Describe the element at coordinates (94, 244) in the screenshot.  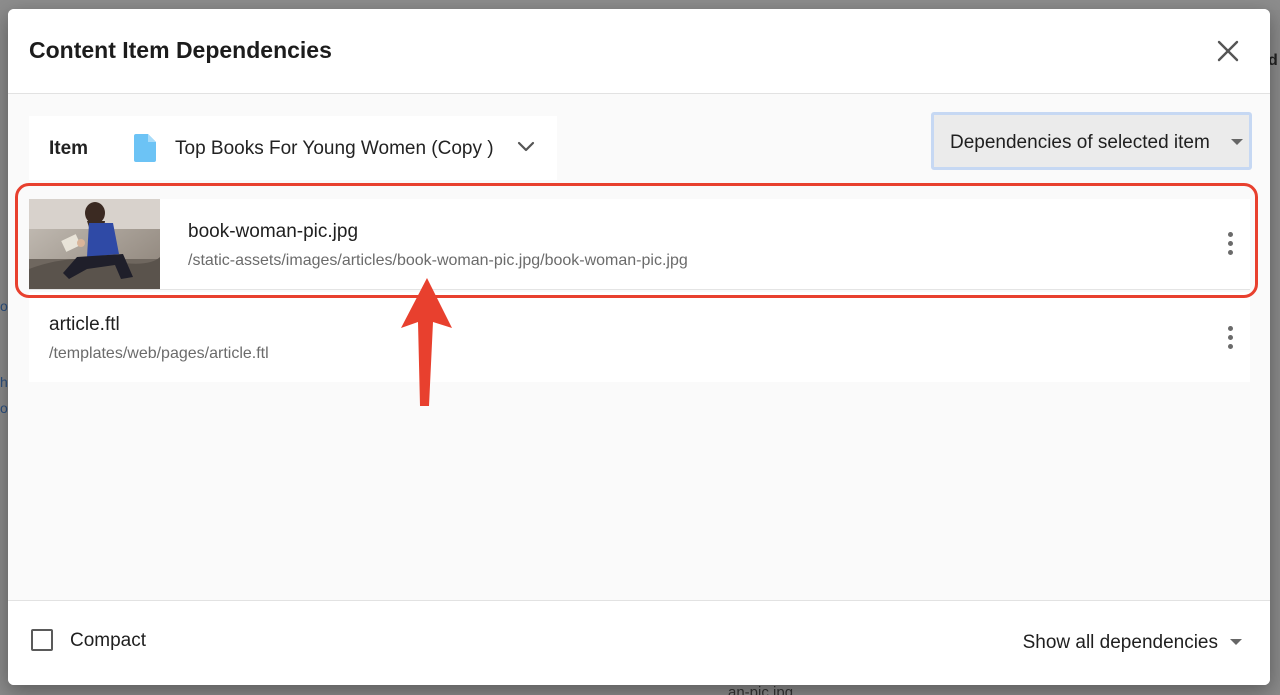
I see `image-thumbnail` at that location.